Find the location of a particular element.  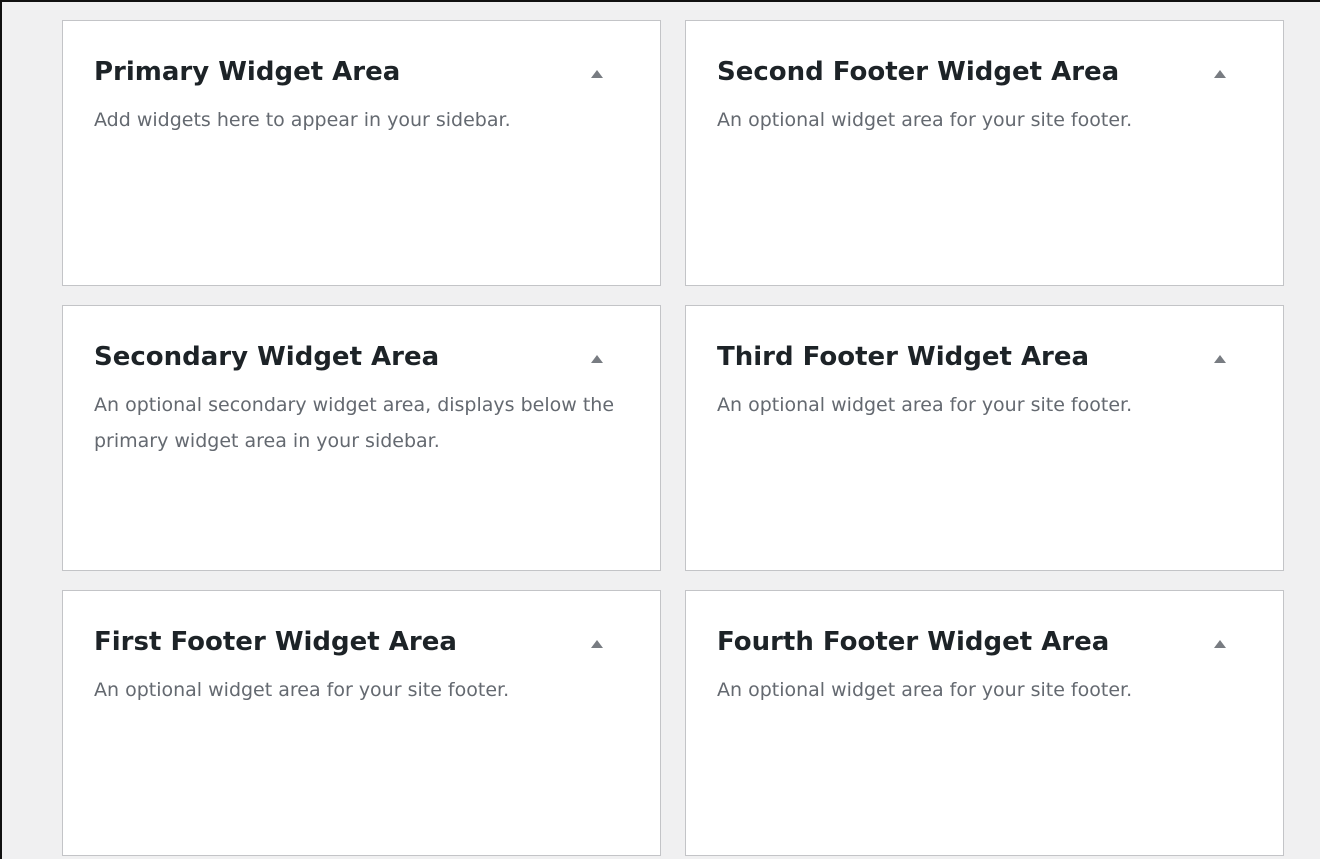

widget-area-title: Primary Widget Area is located at coordinates (347, 72).